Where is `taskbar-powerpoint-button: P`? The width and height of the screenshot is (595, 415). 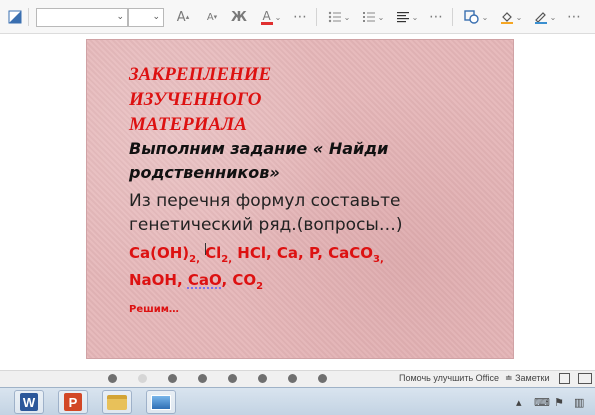
taskbar-powerpoint-button: P is located at coordinates (73, 402).